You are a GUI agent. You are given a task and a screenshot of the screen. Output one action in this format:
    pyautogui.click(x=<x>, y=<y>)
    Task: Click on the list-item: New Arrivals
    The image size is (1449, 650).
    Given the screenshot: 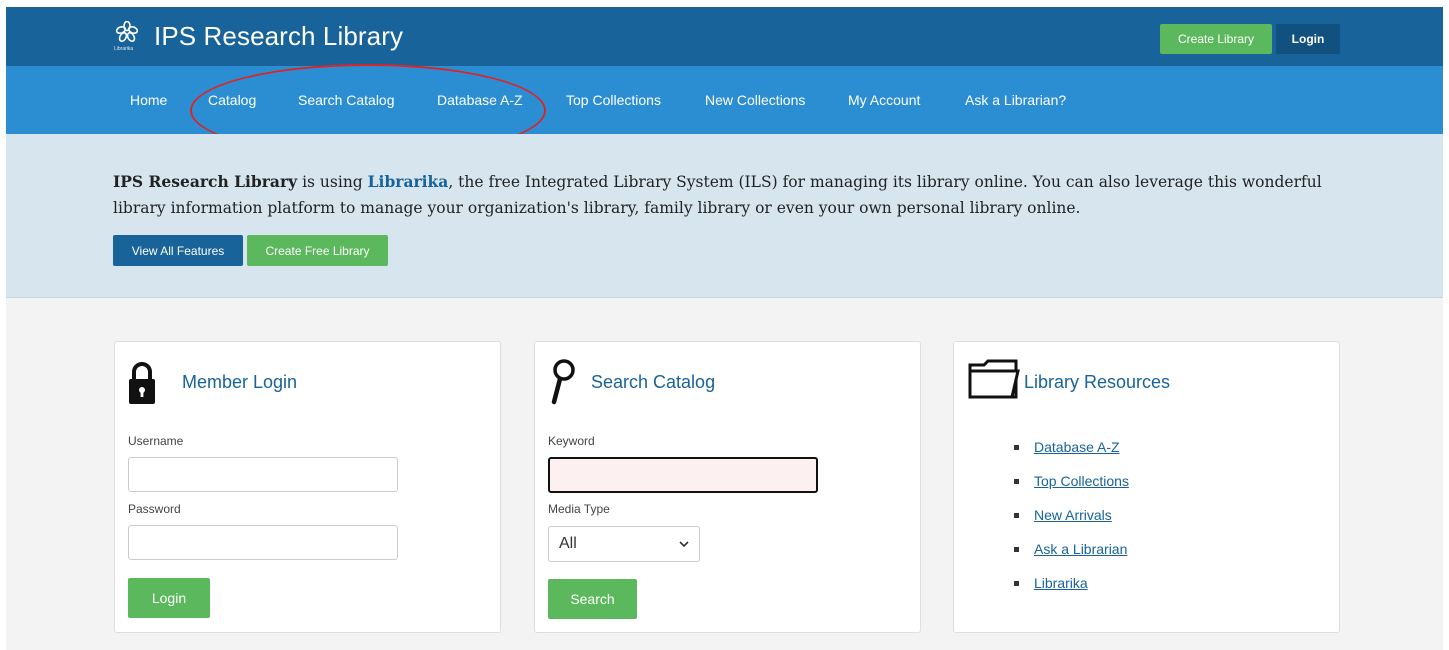 What is the action you would take?
    pyautogui.click(x=1071, y=524)
    